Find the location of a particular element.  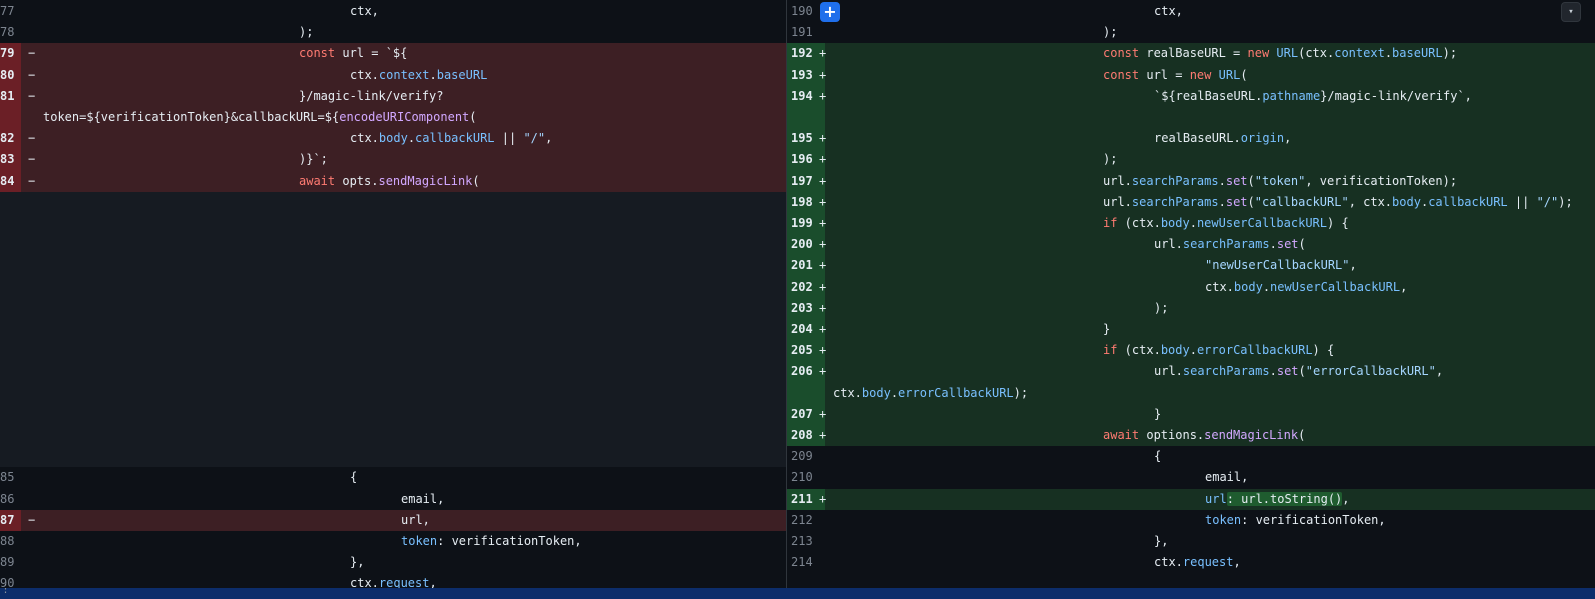

code-line: 199 + if (ctx.body.newUserCallbackURL) { is located at coordinates (1191, 223).